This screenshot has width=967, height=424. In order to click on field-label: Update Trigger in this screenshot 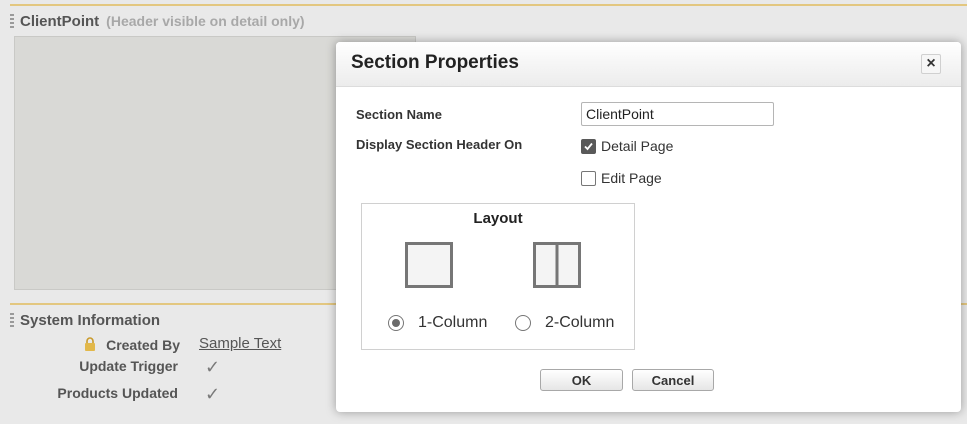, I will do `click(128, 366)`.